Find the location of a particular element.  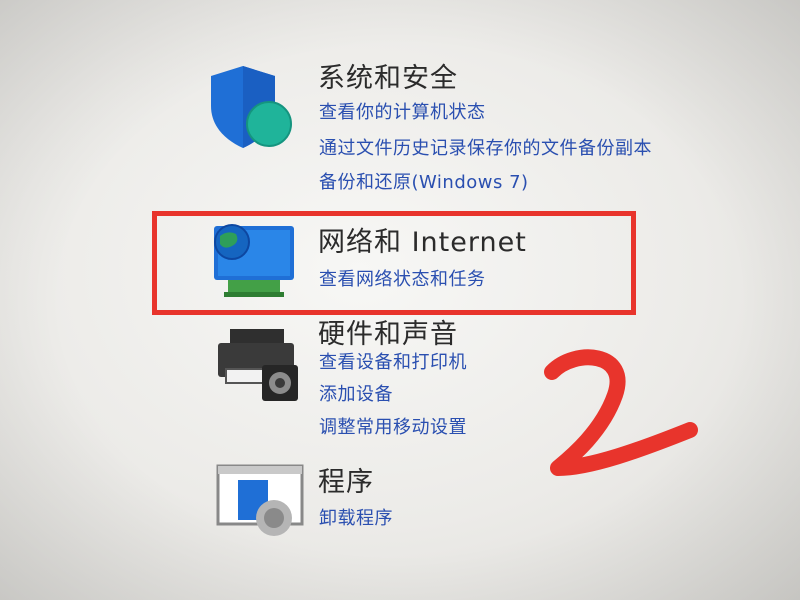

category-title-programs: 程序 is located at coordinates (346, 479).